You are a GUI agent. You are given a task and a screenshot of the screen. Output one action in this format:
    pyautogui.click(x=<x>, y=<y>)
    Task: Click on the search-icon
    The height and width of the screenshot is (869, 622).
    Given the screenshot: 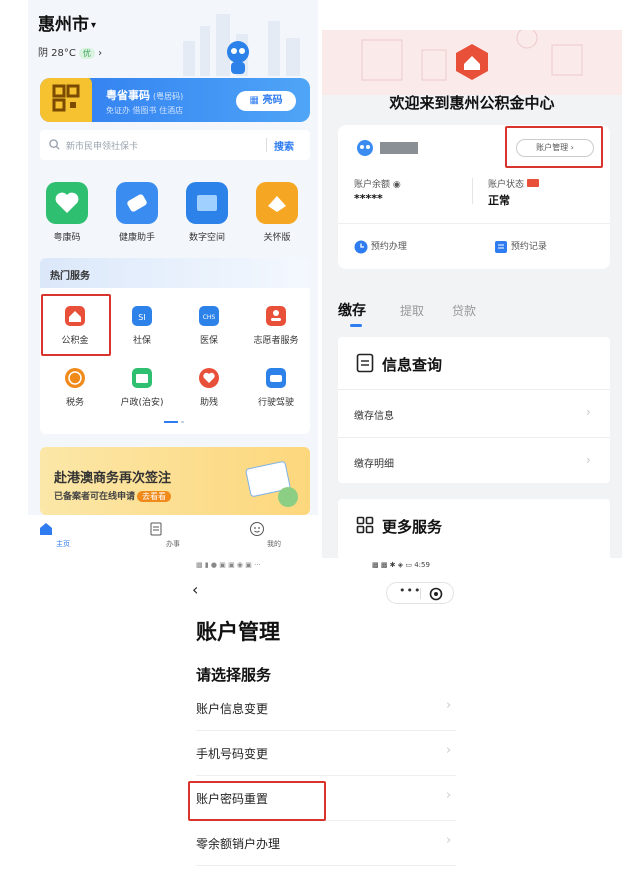 What is the action you would take?
    pyautogui.click(x=54, y=144)
    